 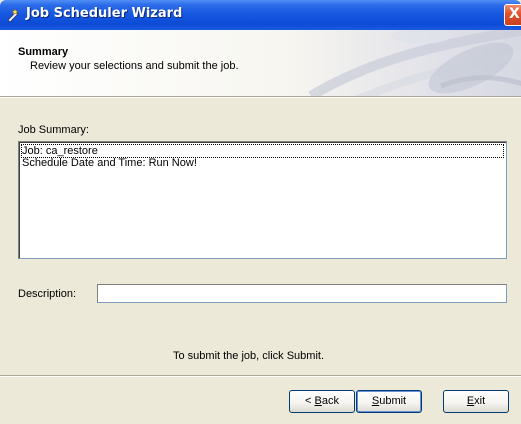 I want to click on exit-button-label: xit, so click(x=480, y=401).